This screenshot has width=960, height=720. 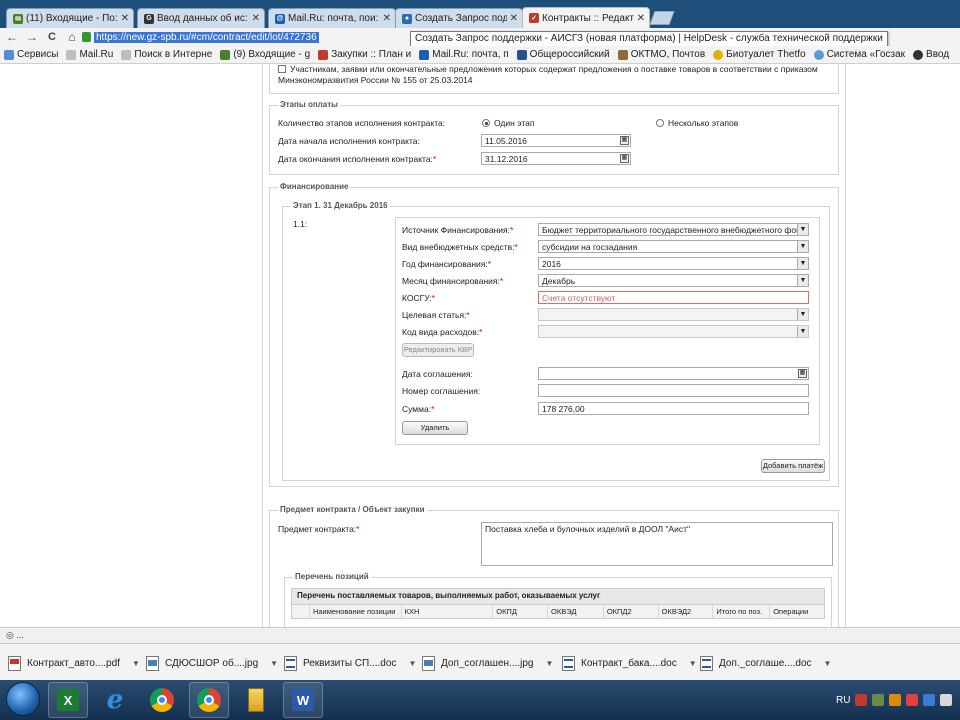 I want to click on new-tab-button, so click(x=662, y=18).